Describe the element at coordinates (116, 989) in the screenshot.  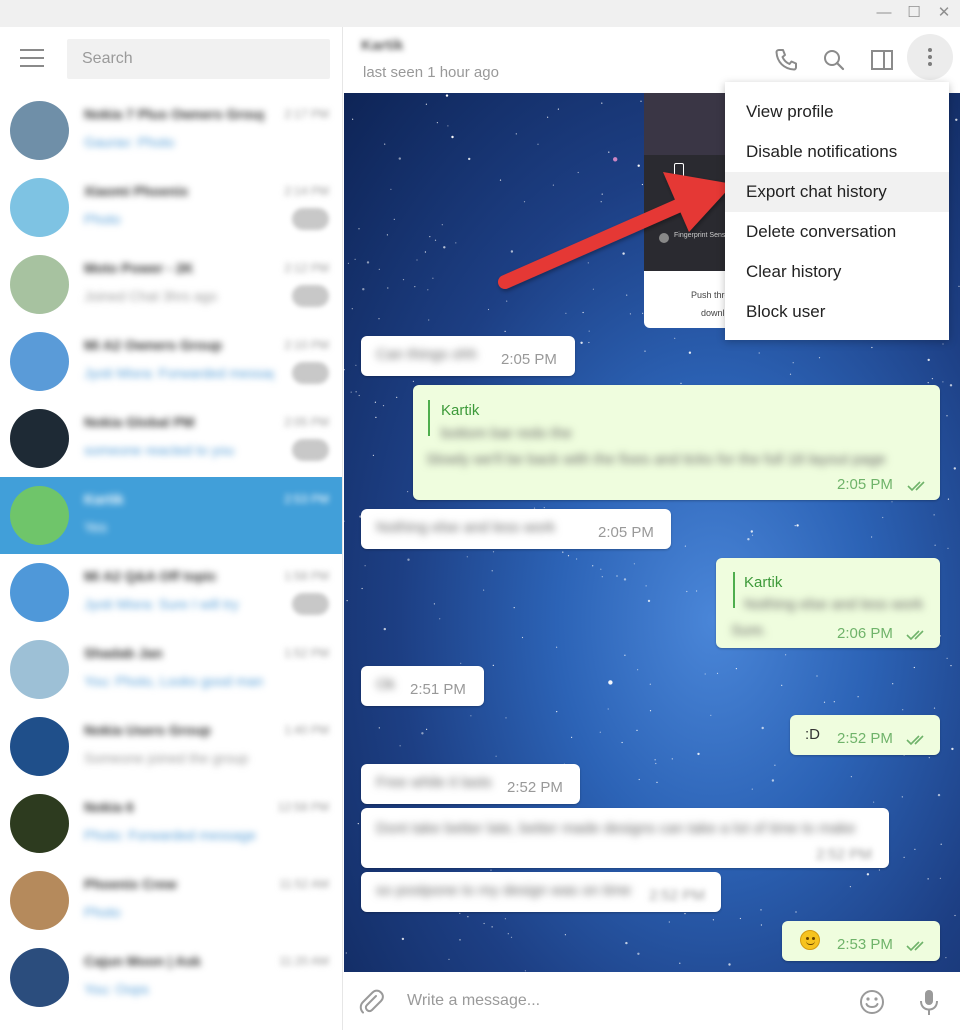
I see `chat-preview: You: Oops` at that location.